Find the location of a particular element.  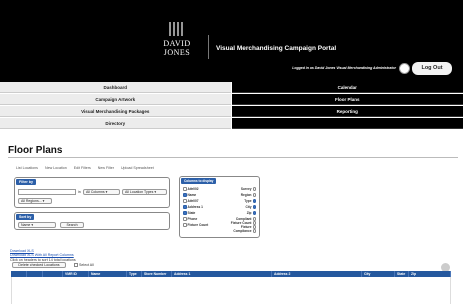

filter-in-label: in is located at coordinates (79, 192).